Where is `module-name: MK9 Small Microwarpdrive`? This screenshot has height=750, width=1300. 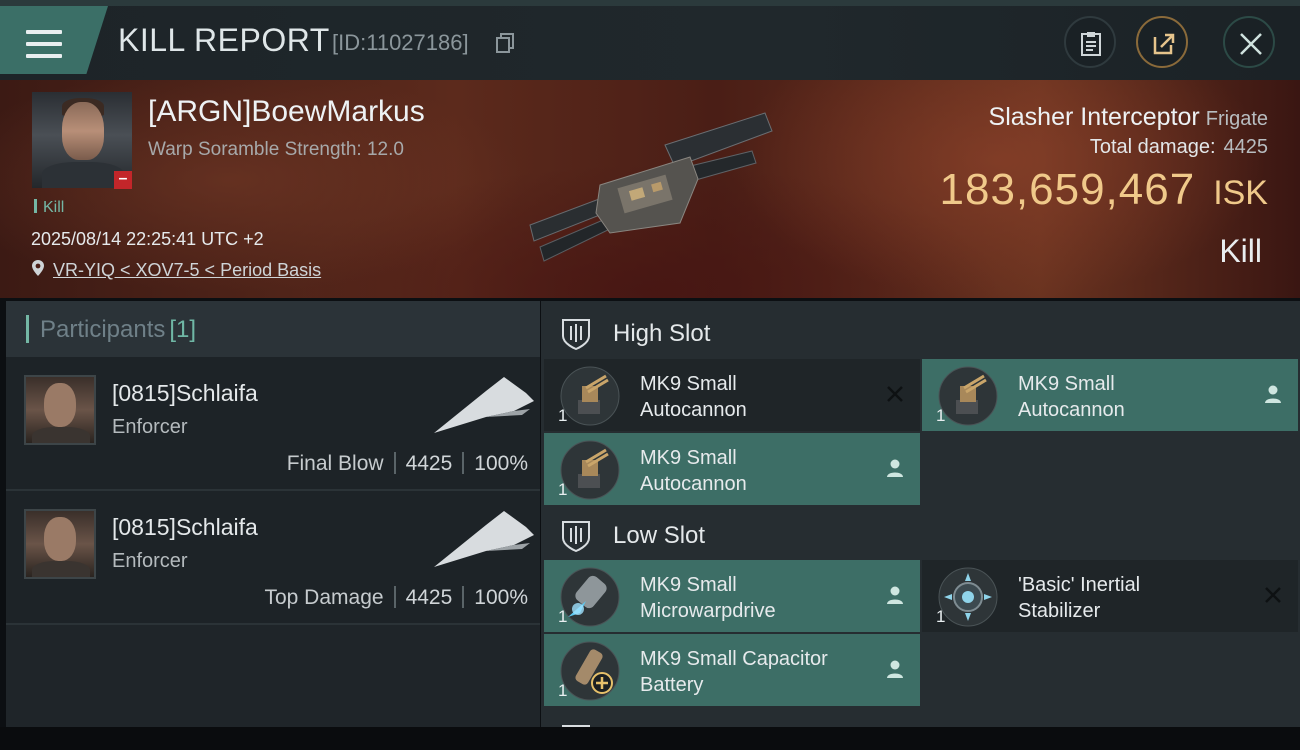
module-name: MK9 Small Microwarpdrive is located at coordinates (755, 598).